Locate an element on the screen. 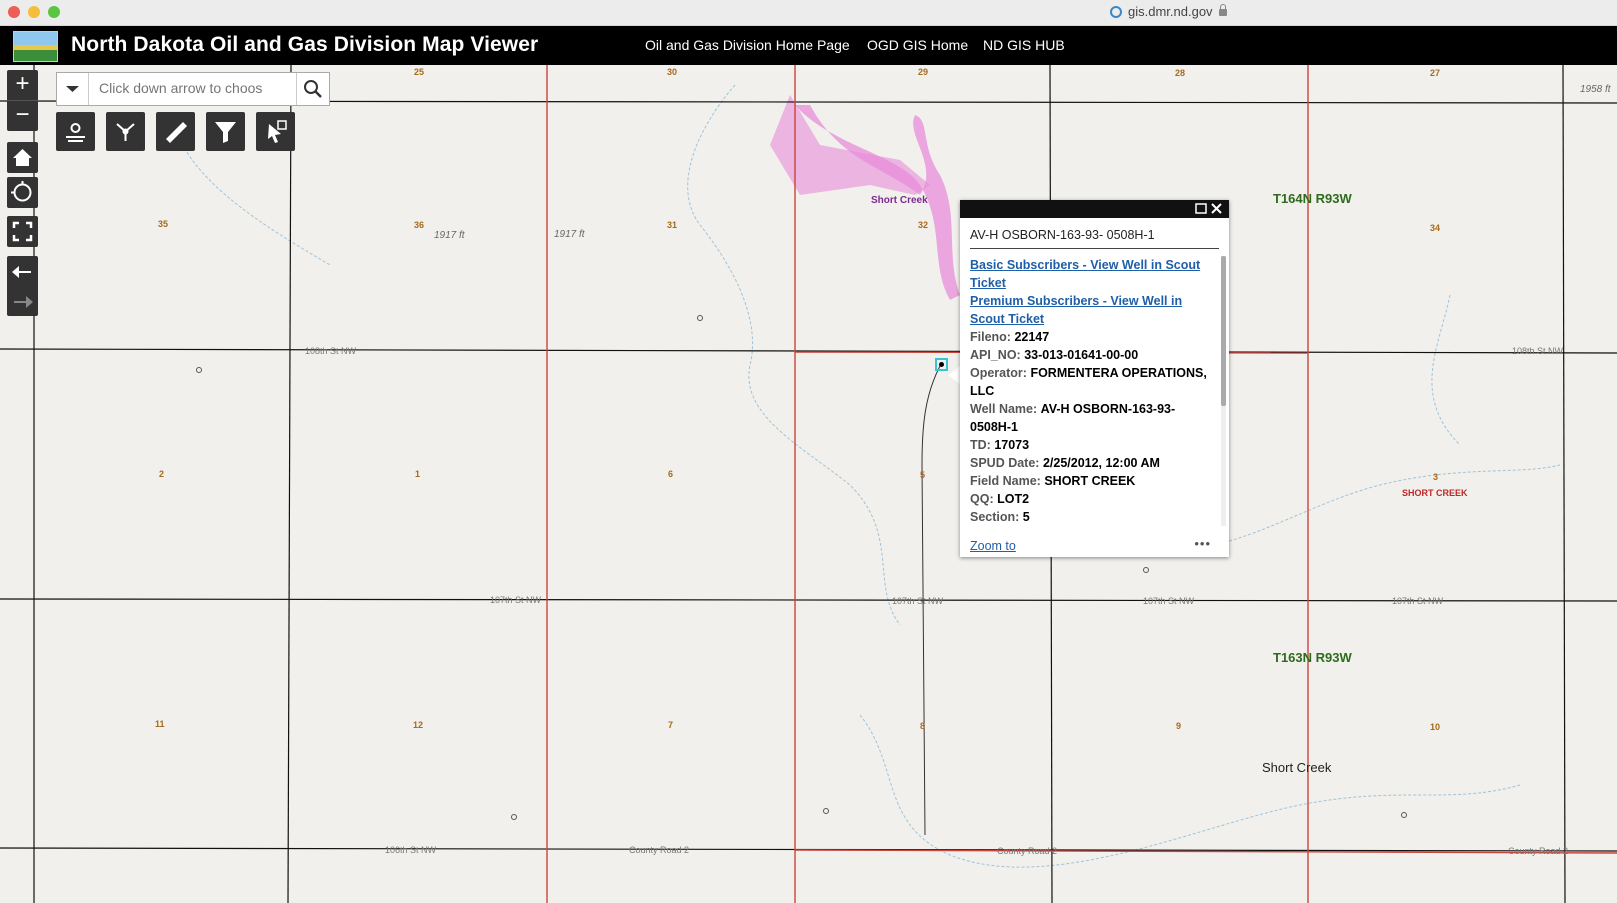  home-button is located at coordinates (22, 157).